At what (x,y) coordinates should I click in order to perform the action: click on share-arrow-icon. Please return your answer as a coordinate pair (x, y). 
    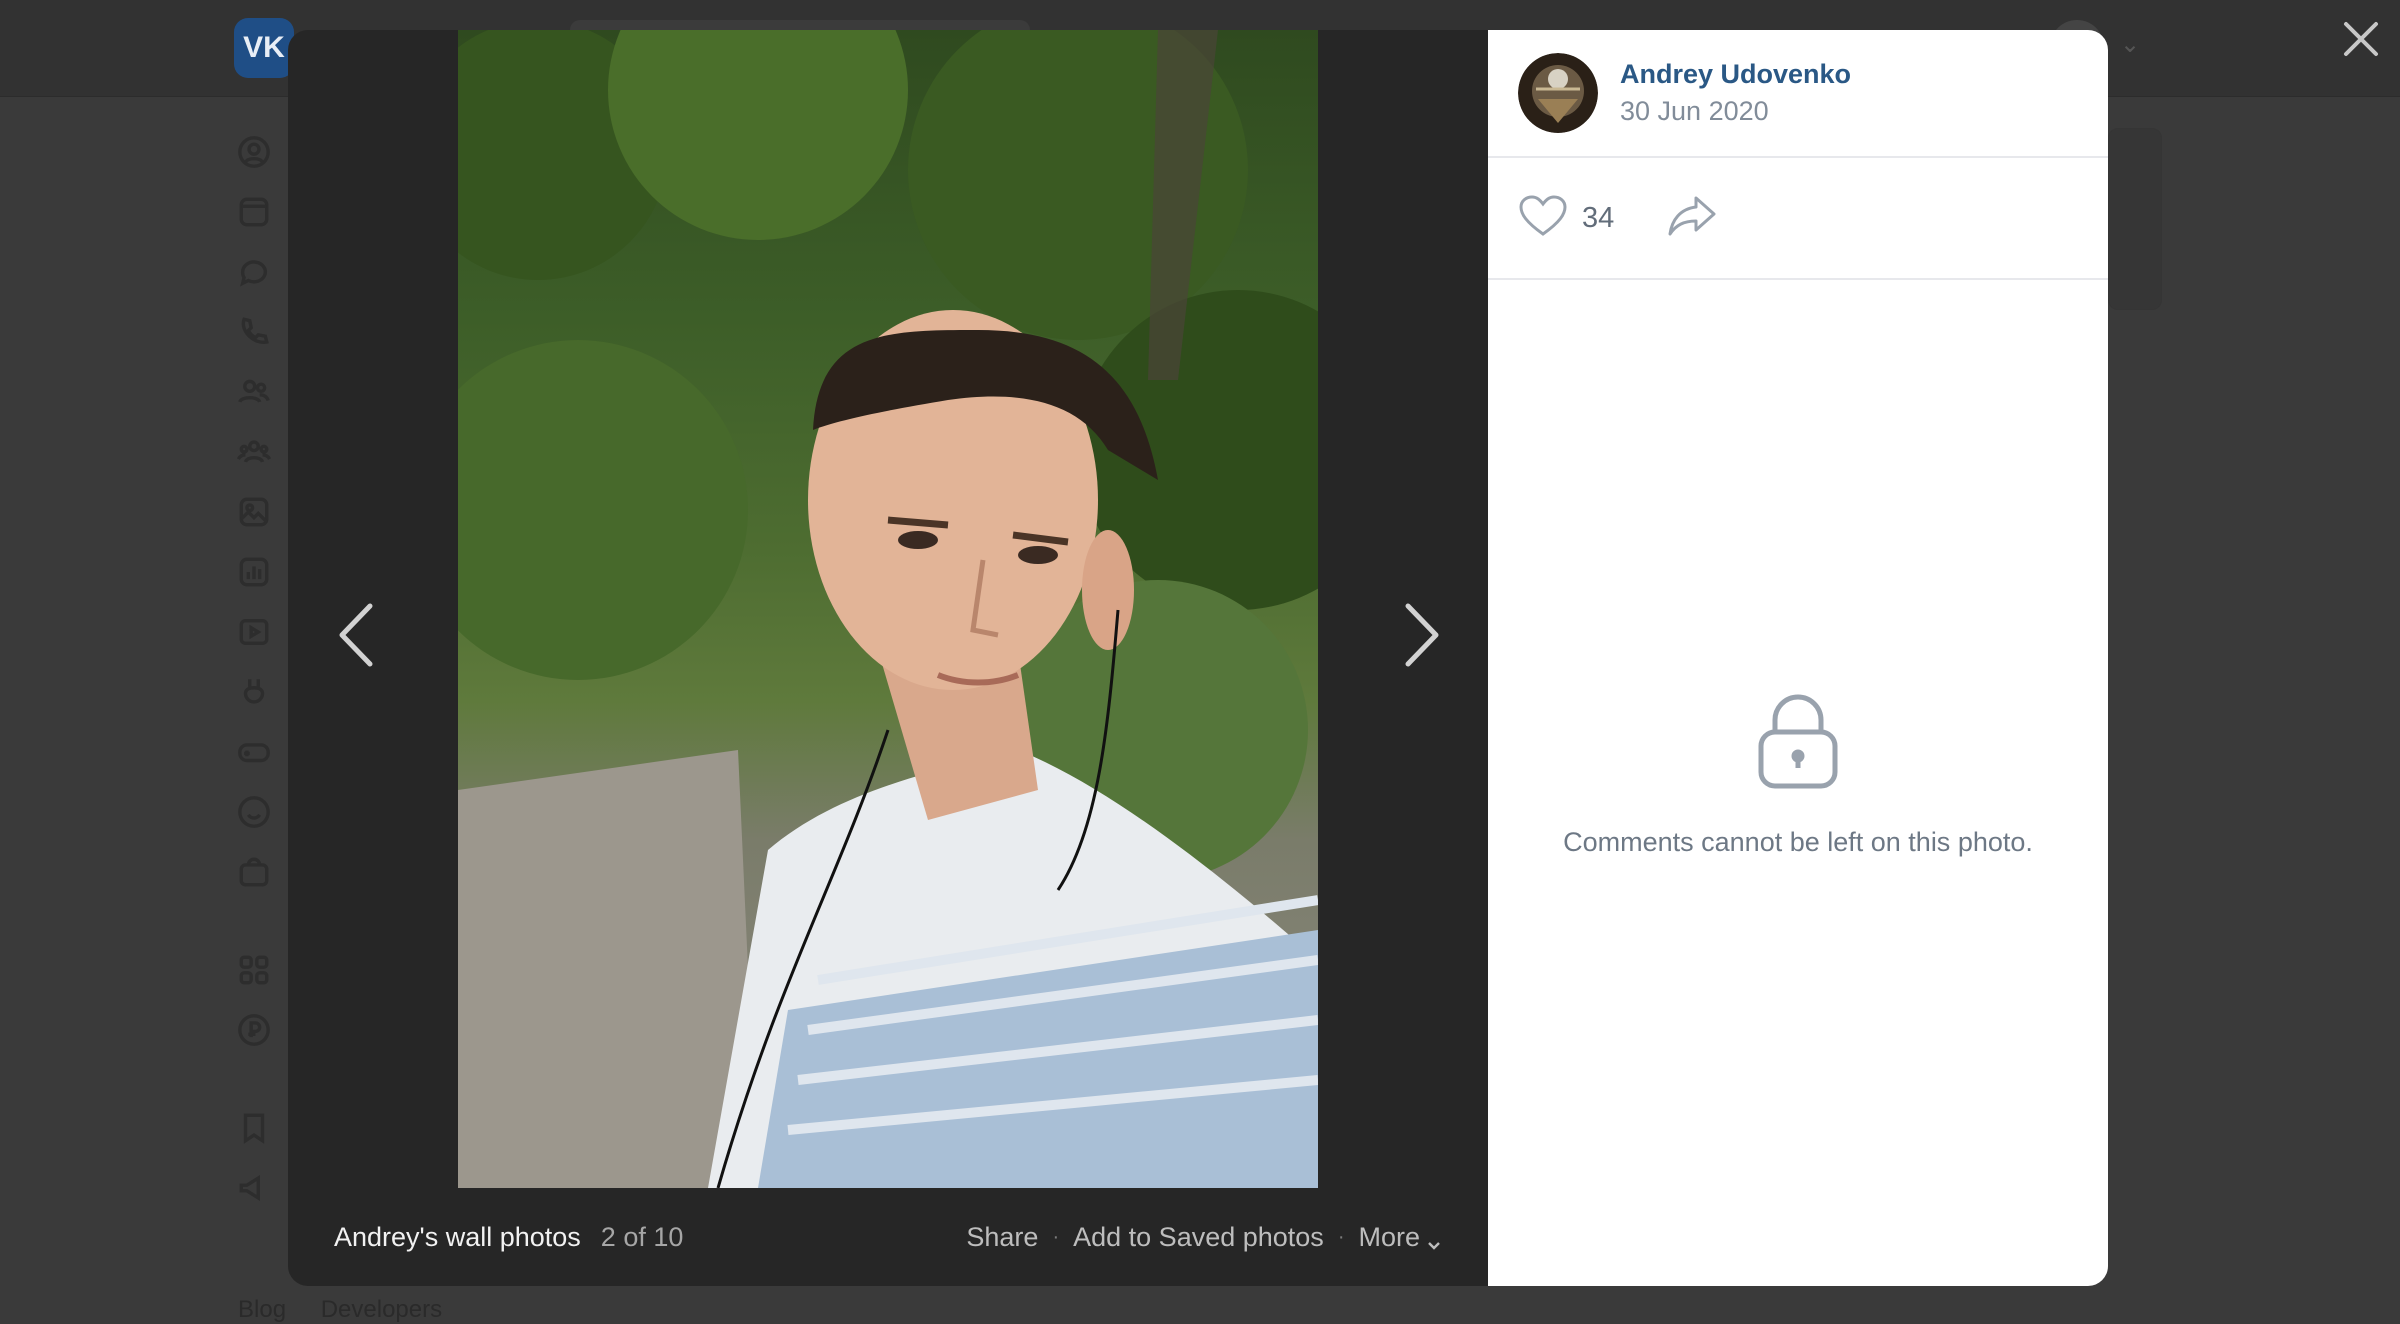
    Looking at the image, I should click on (1692, 218).